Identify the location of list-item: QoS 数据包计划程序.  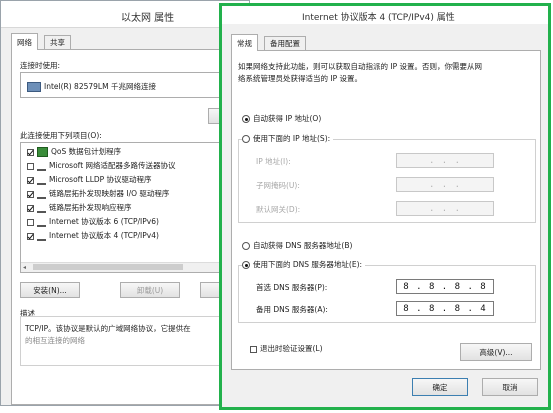
(74, 152).